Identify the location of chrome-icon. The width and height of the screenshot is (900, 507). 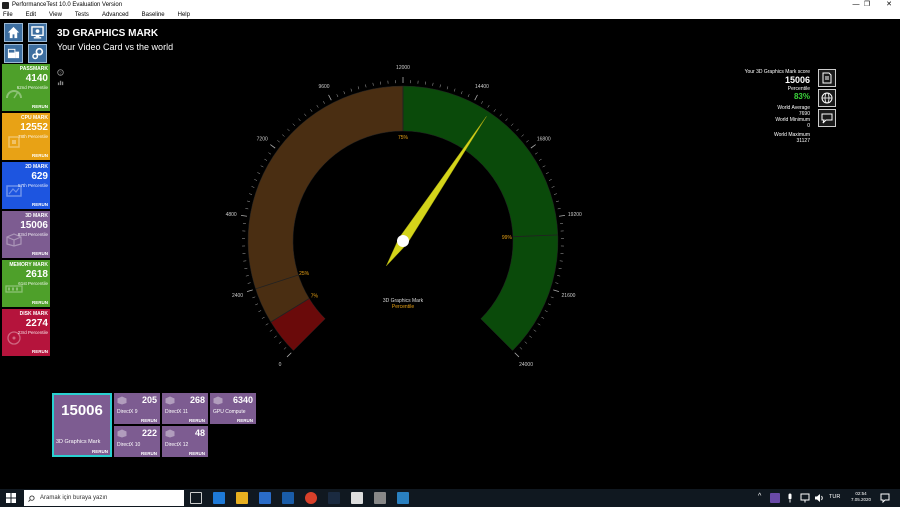
(311, 498).